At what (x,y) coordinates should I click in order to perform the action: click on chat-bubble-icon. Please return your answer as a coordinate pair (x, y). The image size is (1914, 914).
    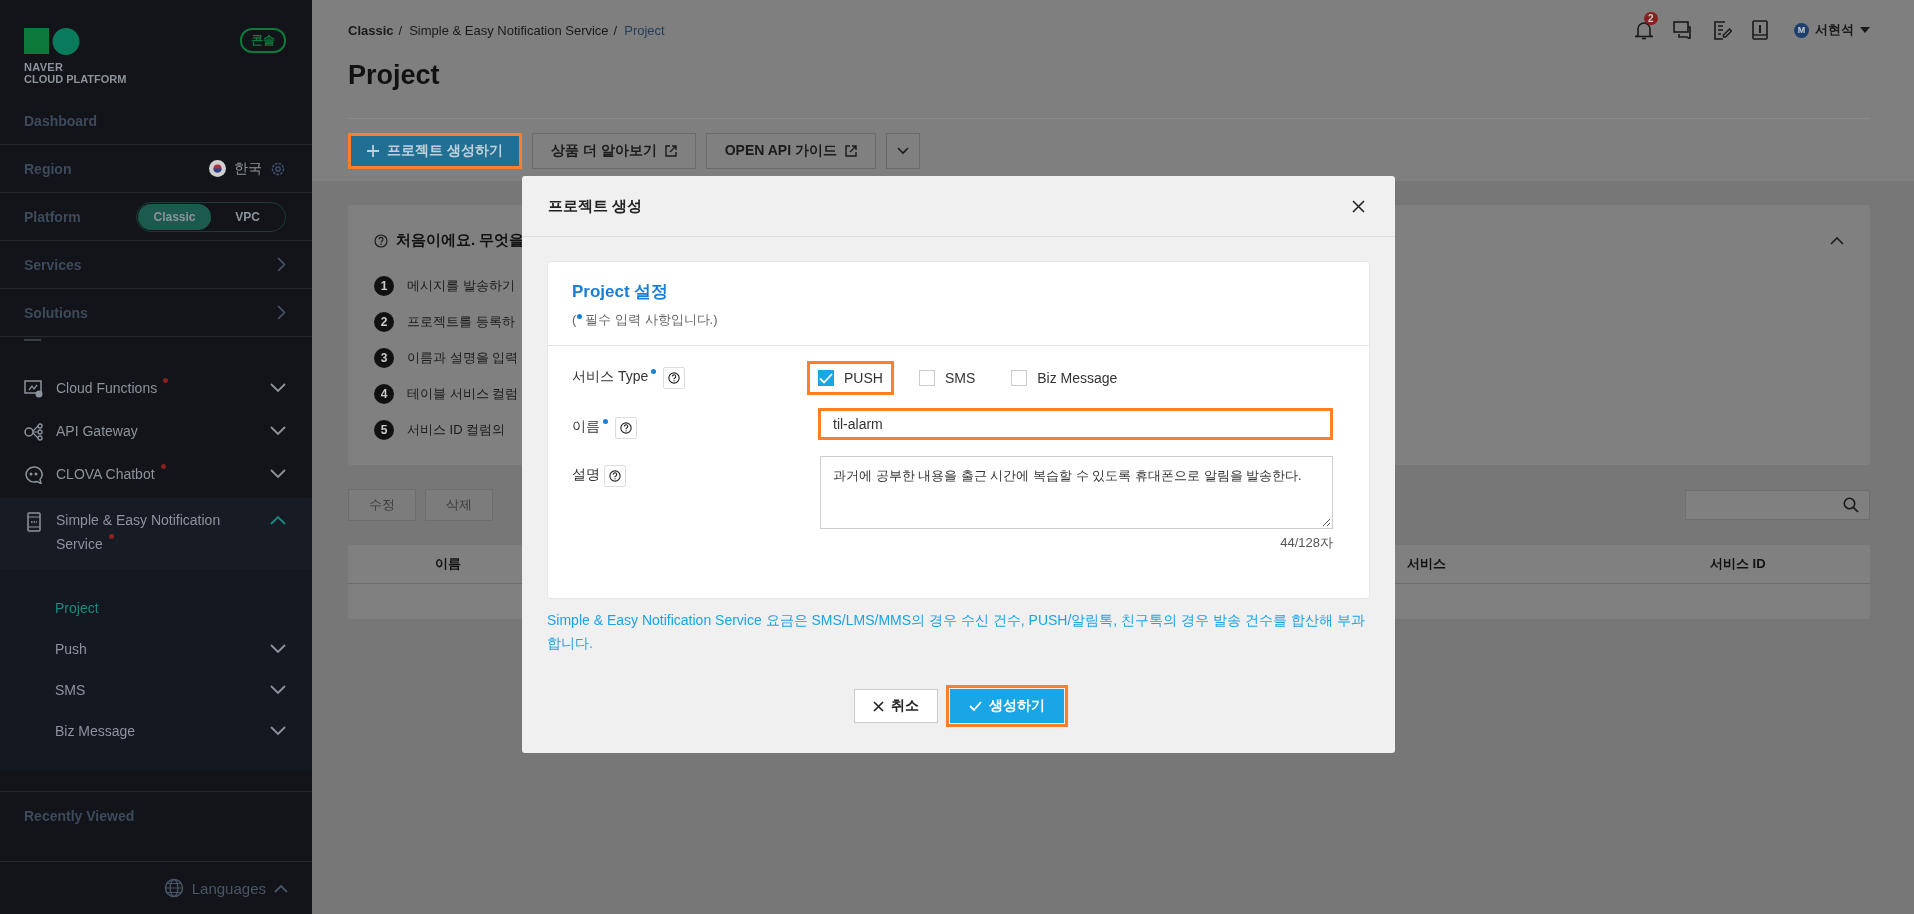
    Looking at the image, I should click on (34, 475).